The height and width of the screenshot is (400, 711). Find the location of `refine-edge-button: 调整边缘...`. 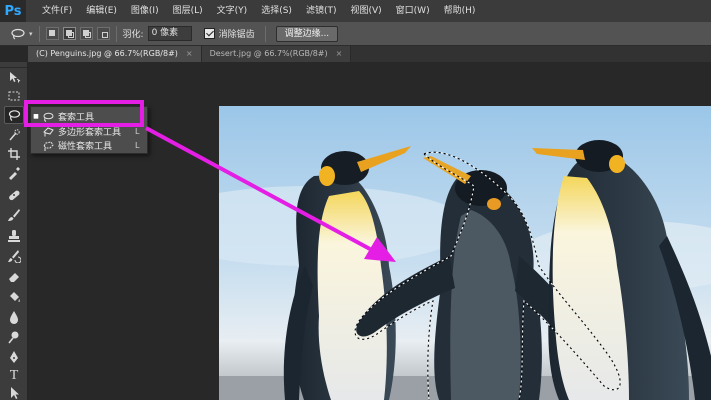

refine-edge-button: 调整边缘... is located at coordinates (307, 33).